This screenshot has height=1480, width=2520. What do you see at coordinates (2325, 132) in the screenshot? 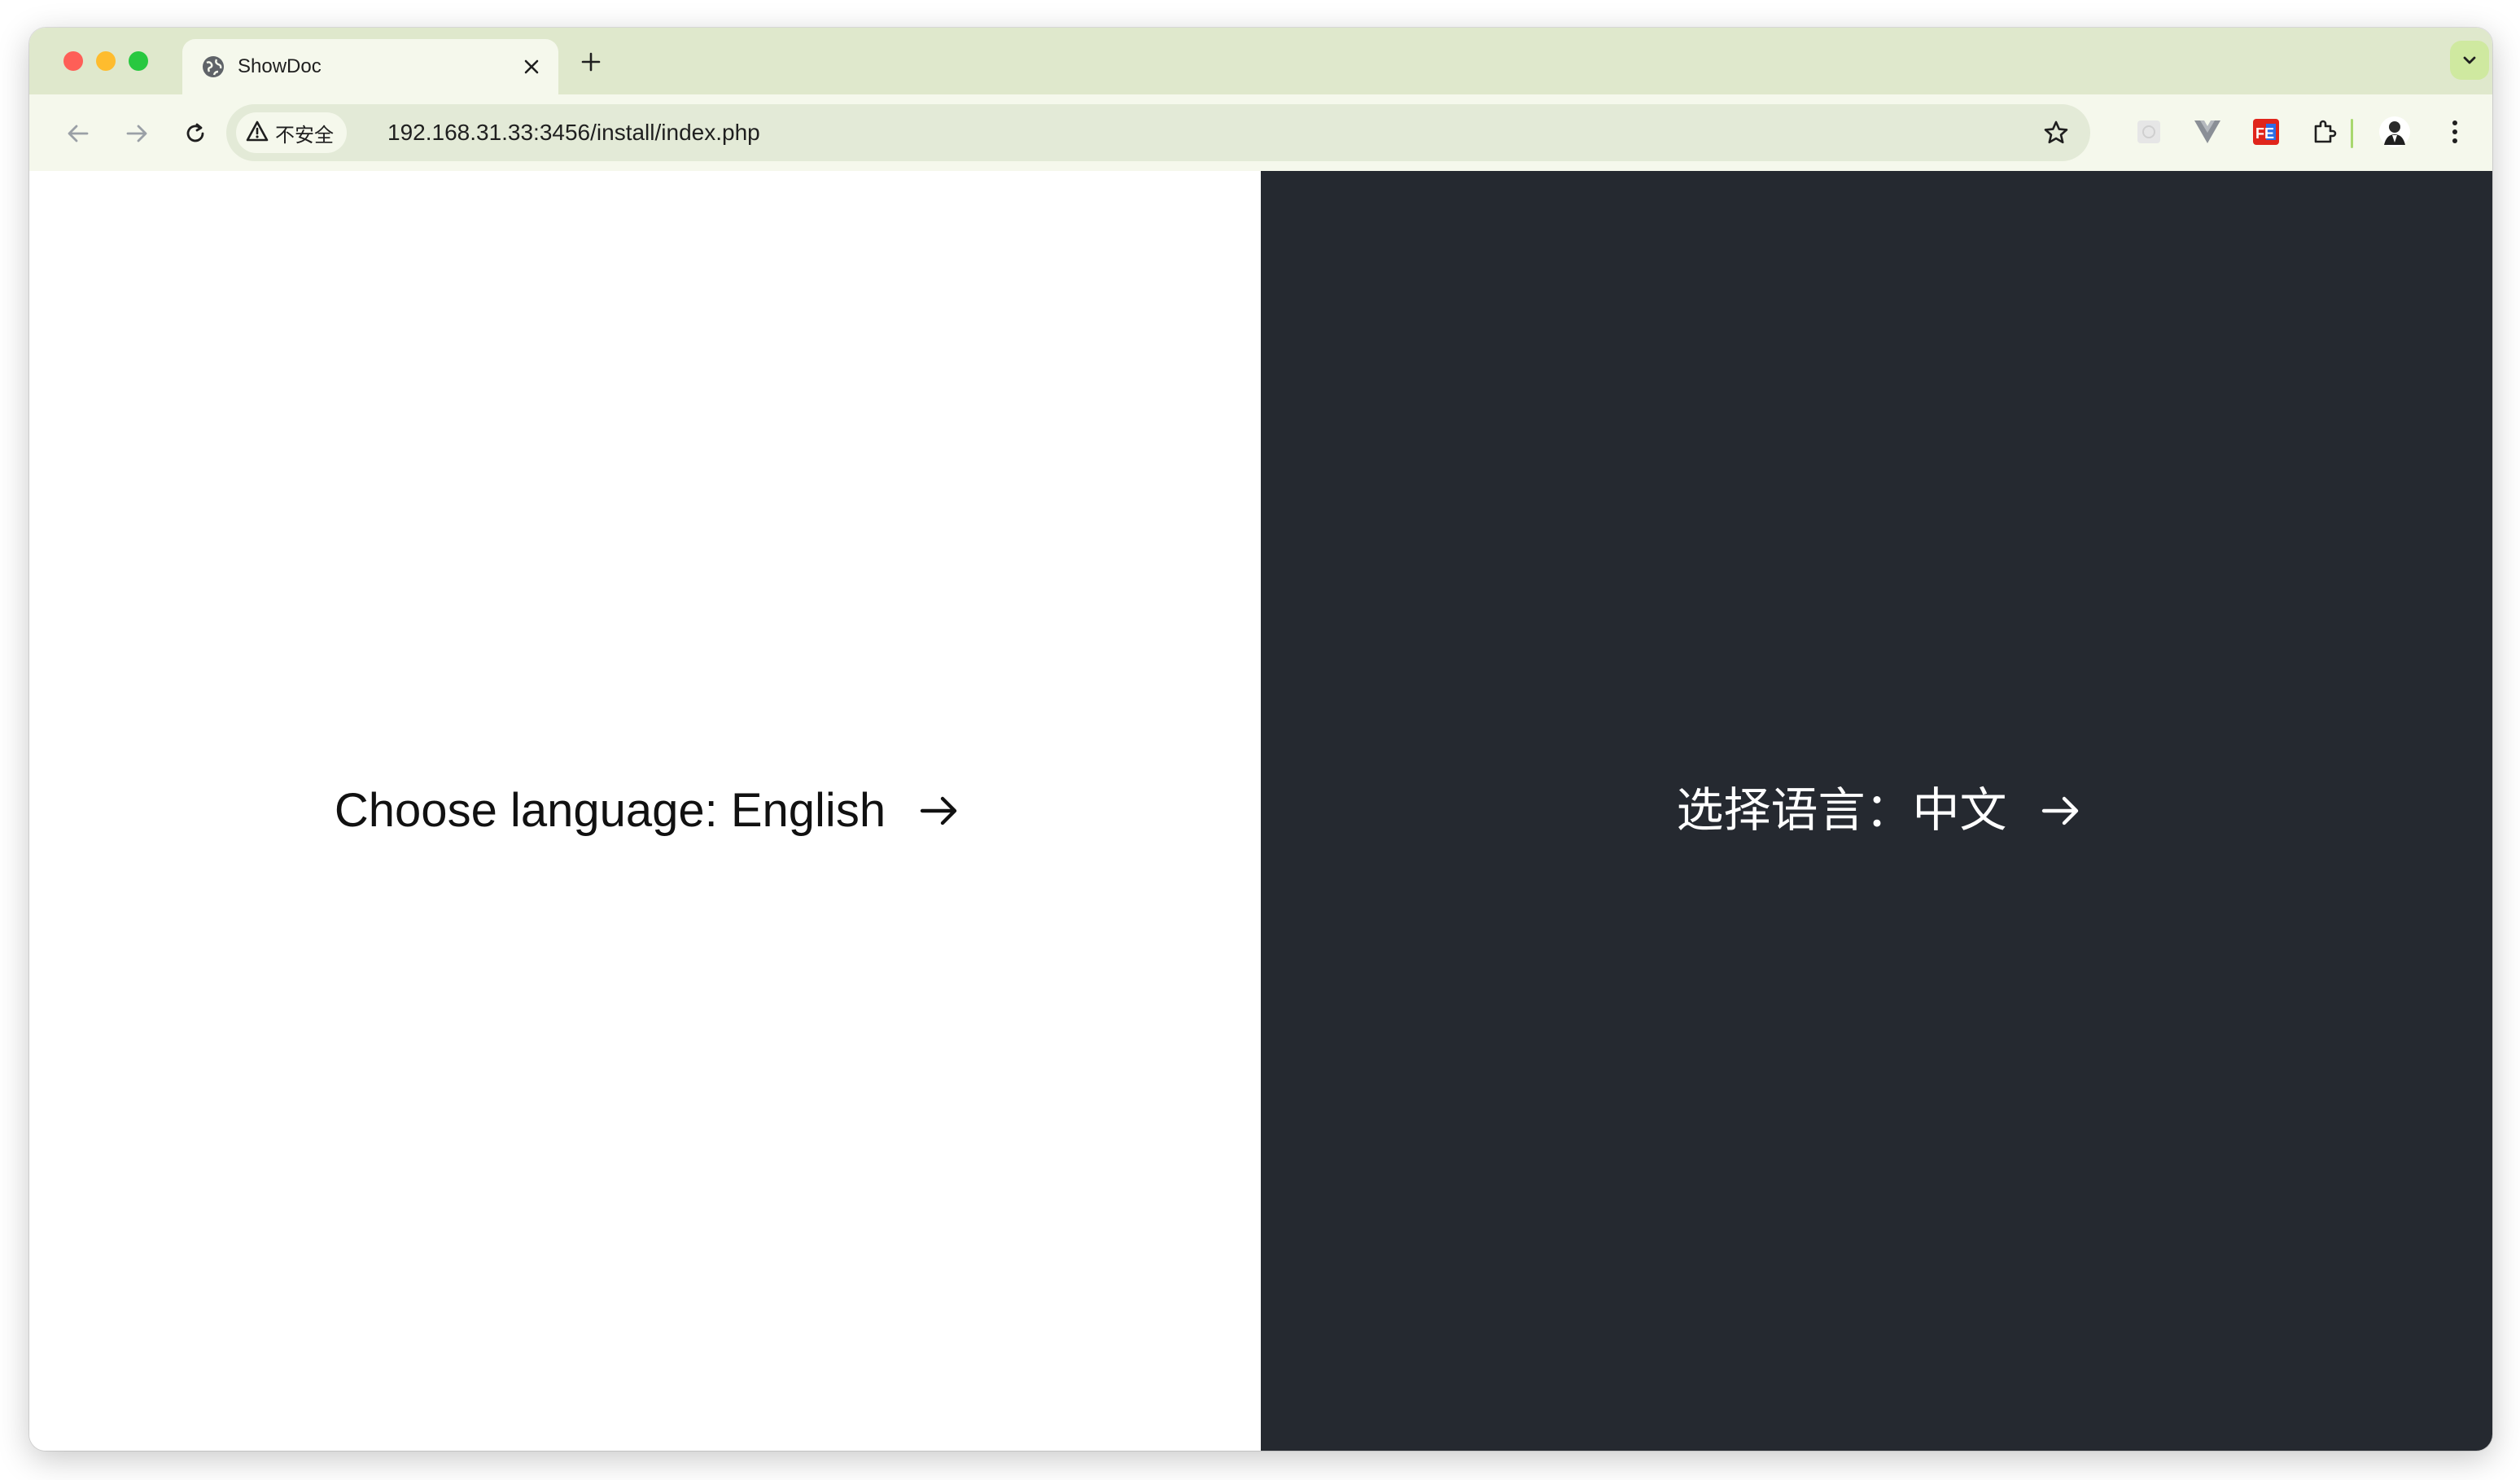
I see `extension-icon` at bounding box center [2325, 132].